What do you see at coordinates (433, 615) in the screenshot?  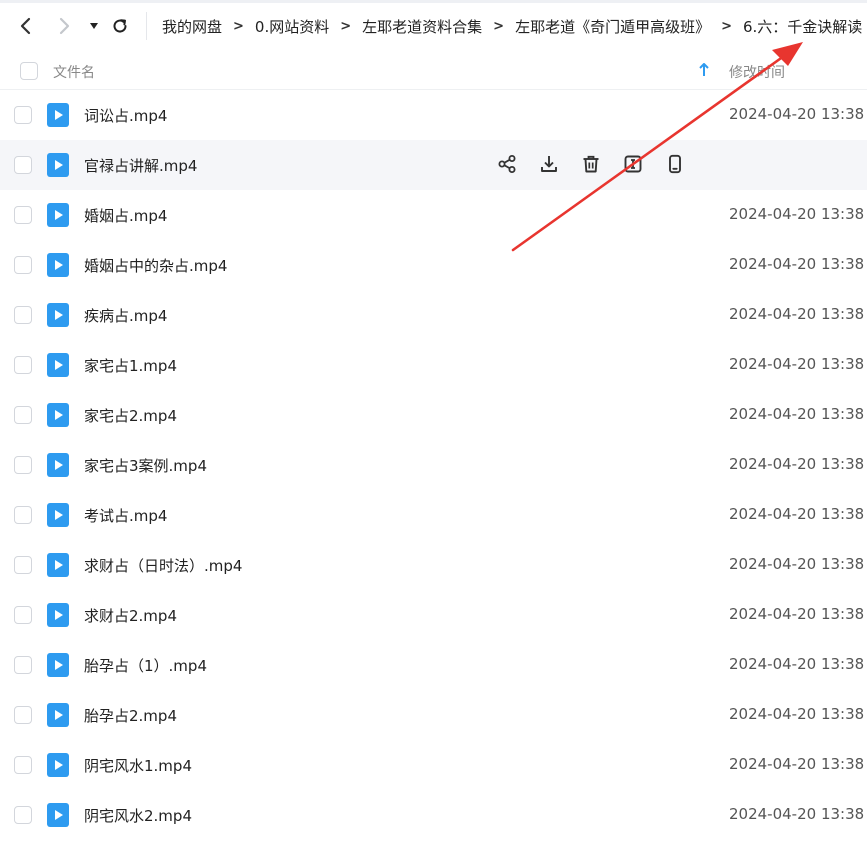 I see `file-row: 求财占2.mp4 2024-04-20 13:38` at bounding box center [433, 615].